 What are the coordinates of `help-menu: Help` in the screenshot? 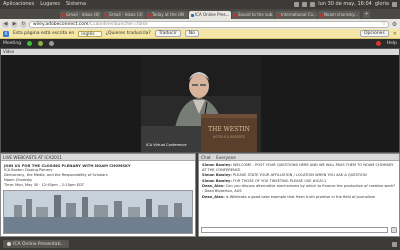 It's located at (392, 43).